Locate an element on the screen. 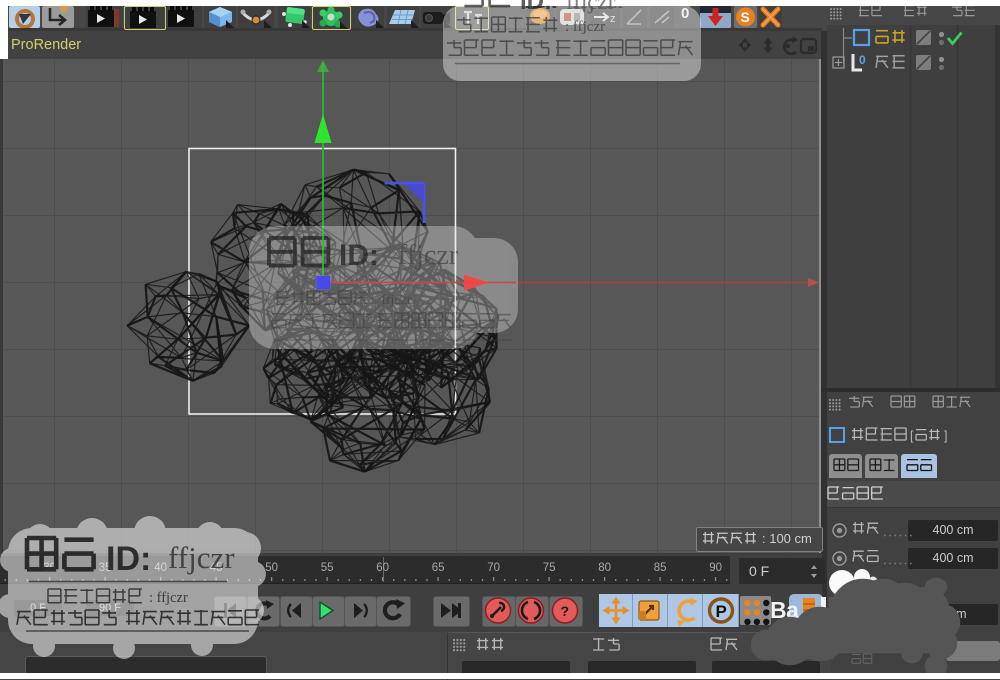 The image size is (1000, 680). svg-text:: ffjczr: : ffjczr is located at coordinates (168, 598).